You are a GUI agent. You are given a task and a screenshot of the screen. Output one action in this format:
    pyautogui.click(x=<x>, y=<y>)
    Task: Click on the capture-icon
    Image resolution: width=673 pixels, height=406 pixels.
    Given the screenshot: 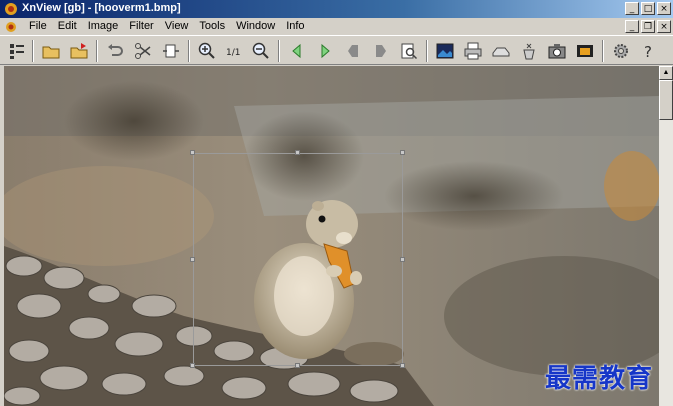 What is the action you would take?
    pyautogui.click(x=585, y=51)
    